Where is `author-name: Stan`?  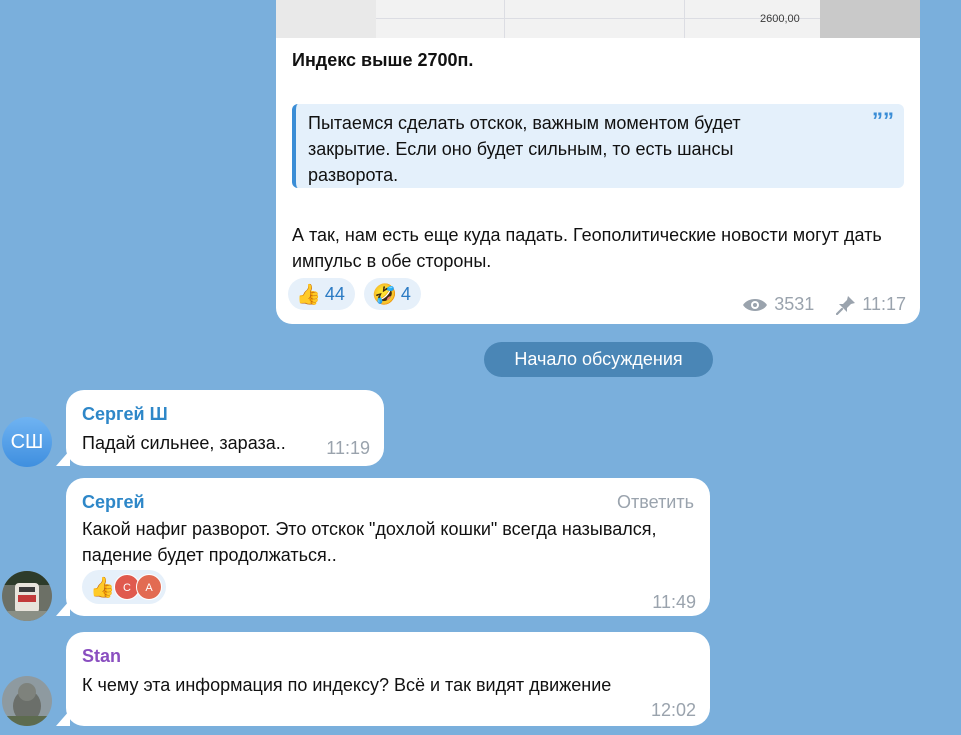 author-name: Stan is located at coordinates (101, 656).